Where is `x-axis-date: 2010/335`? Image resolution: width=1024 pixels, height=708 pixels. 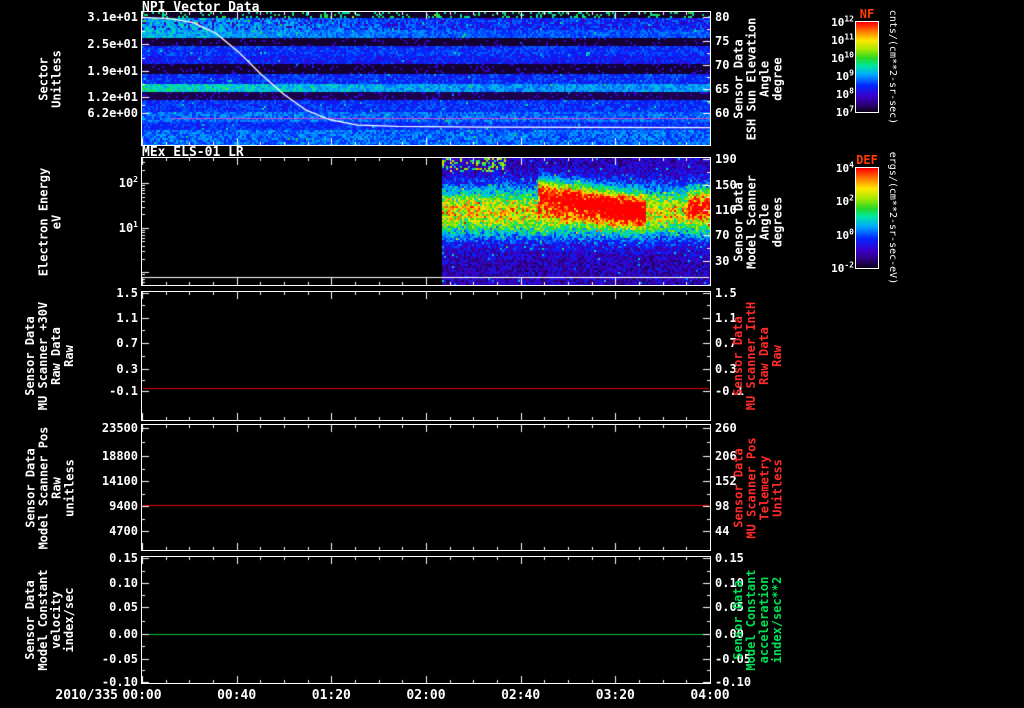 x-axis-date: 2010/335 is located at coordinates (86, 695).